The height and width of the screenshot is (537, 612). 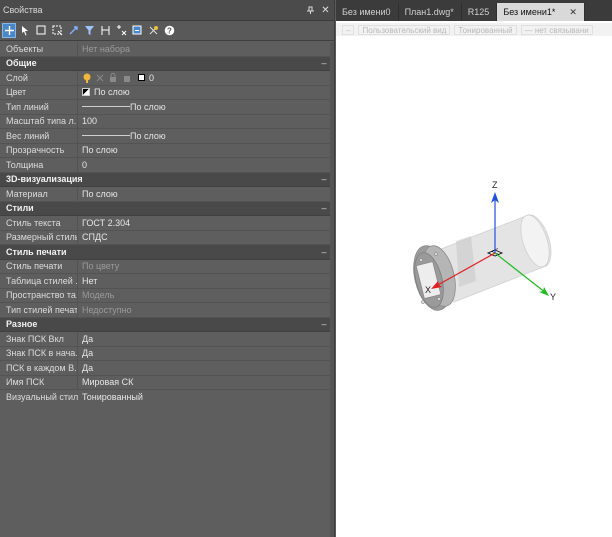 I want to click on prop-key: Слой, so click(x=39, y=78).